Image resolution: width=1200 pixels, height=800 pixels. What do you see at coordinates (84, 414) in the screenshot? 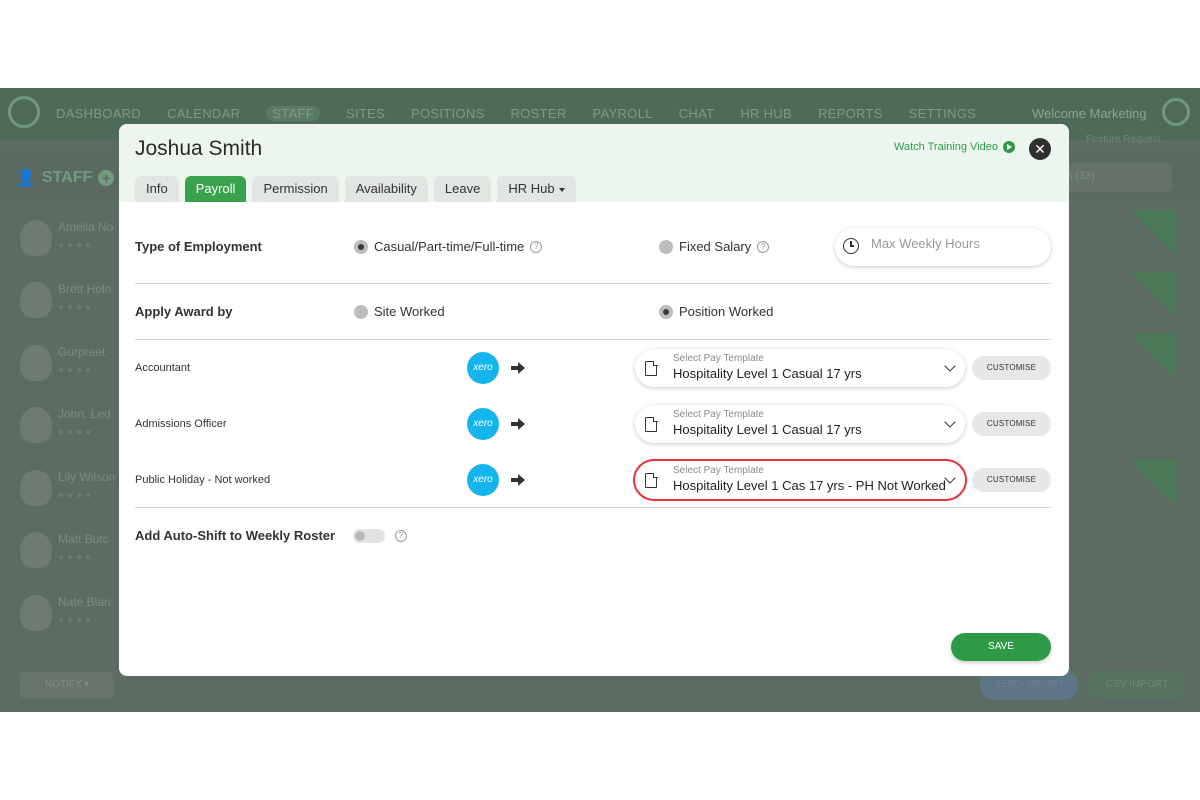
I see `staff-name: John. Led` at bounding box center [84, 414].